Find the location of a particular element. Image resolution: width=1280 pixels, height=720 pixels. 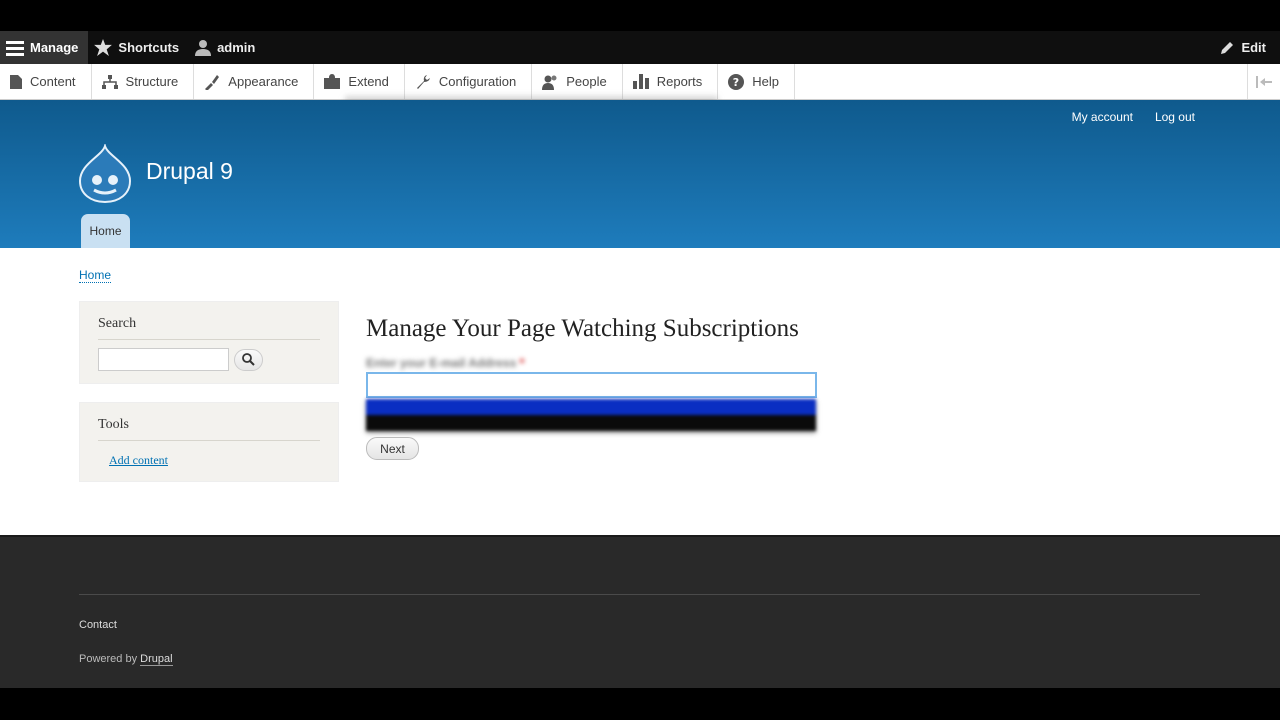

footer-contact-link: Contact is located at coordinates (98, 625).